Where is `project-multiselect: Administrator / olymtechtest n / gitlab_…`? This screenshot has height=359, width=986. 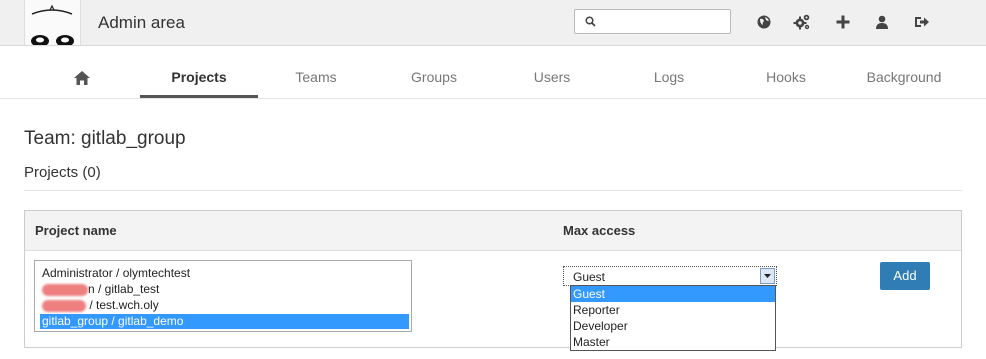
project-multiselect: Administrator / olymtechtest n / gitlab_… is located at coordinates (223, 296).